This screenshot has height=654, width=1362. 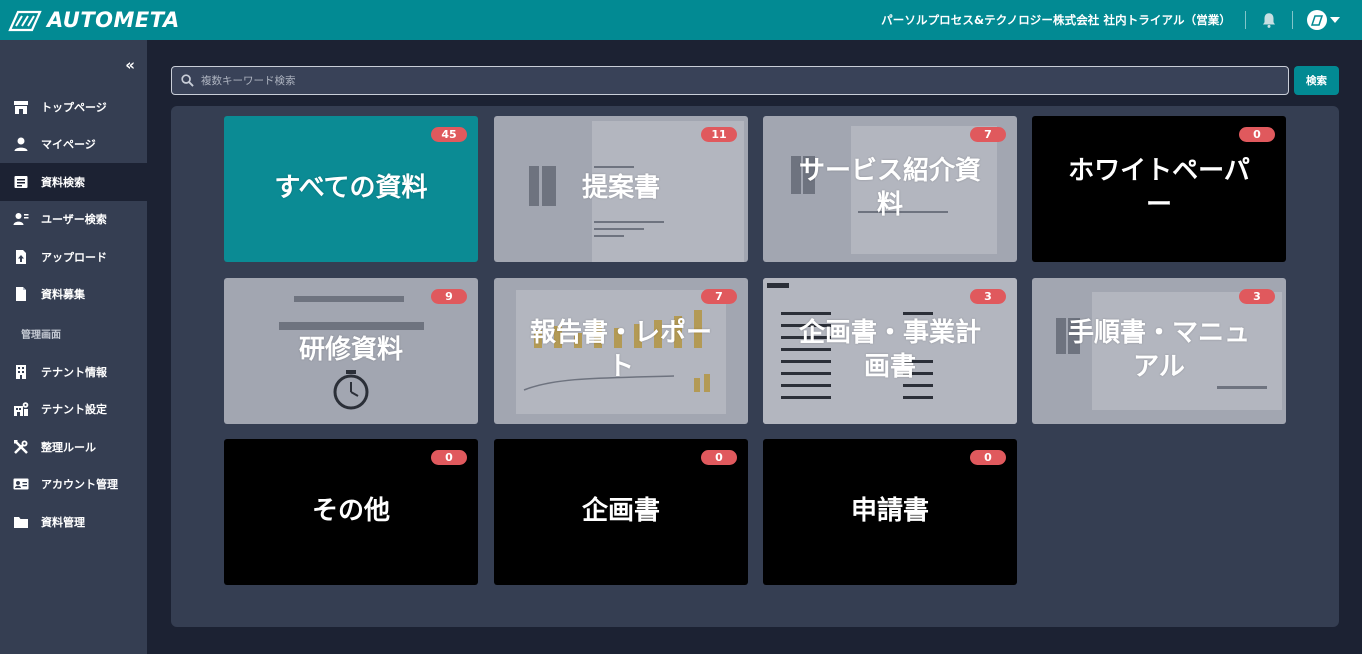 What do you see at coordinates (21, 372) in the screenshot?
I see `building-icon` at bounding box center [21, 372].